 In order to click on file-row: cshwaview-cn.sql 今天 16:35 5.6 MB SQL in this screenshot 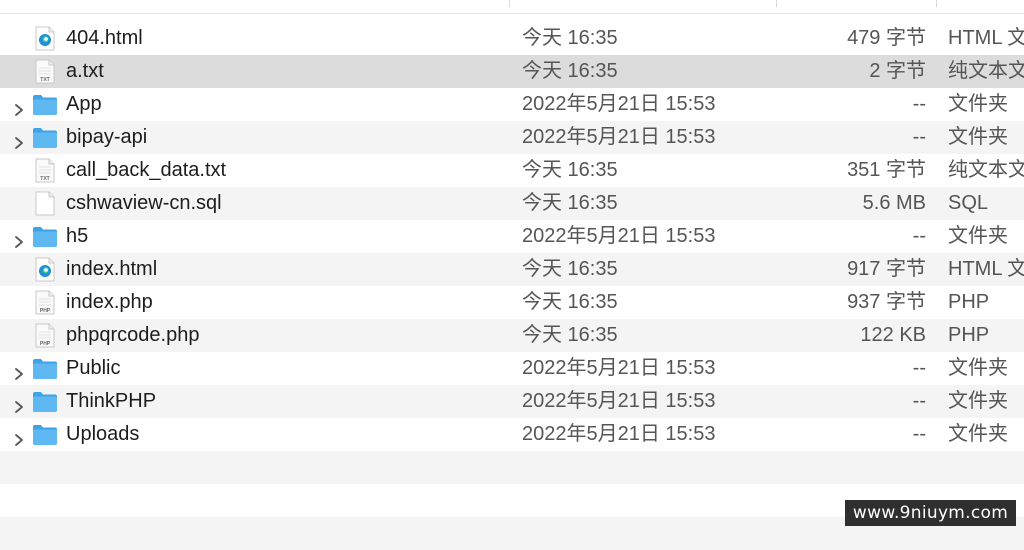, I will do `click(512, 203)`.